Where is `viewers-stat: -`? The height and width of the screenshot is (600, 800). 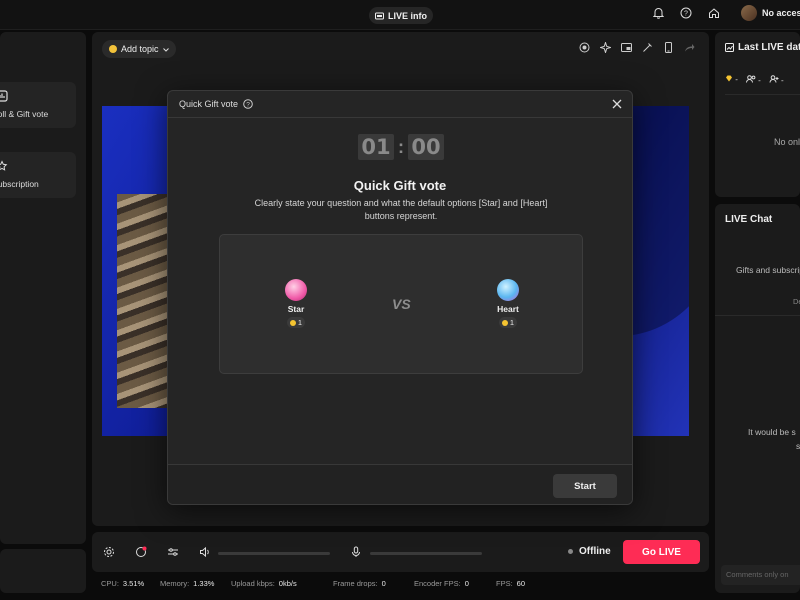
viewers-stat: - is located at coordinates (753, 80).